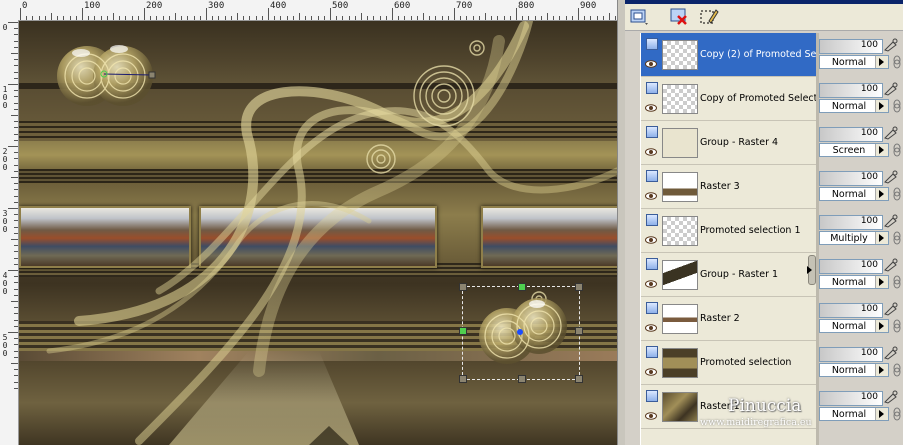  I want to click on layer-row: Promoted selection, so click(729, 363).